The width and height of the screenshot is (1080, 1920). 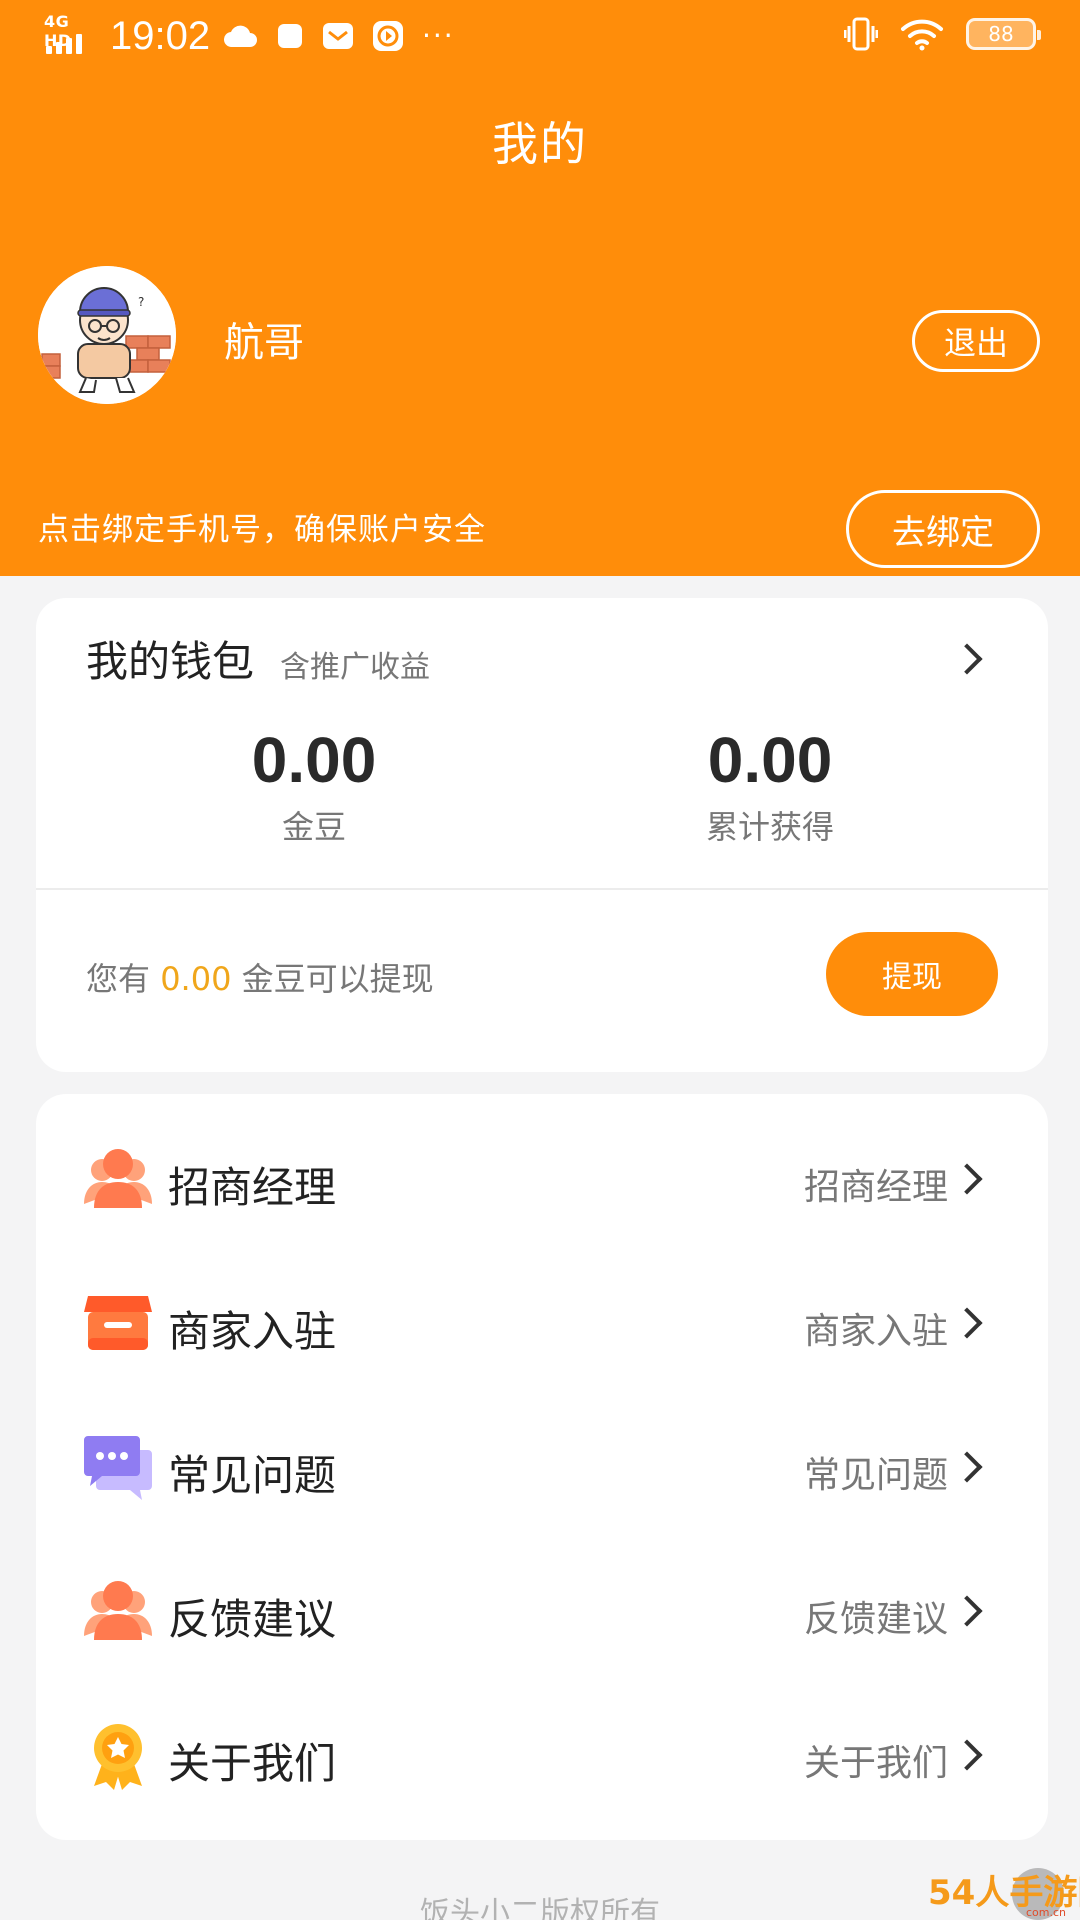 I want to click on bind-phone-button: 去绑定, so click(x=943, y=529).